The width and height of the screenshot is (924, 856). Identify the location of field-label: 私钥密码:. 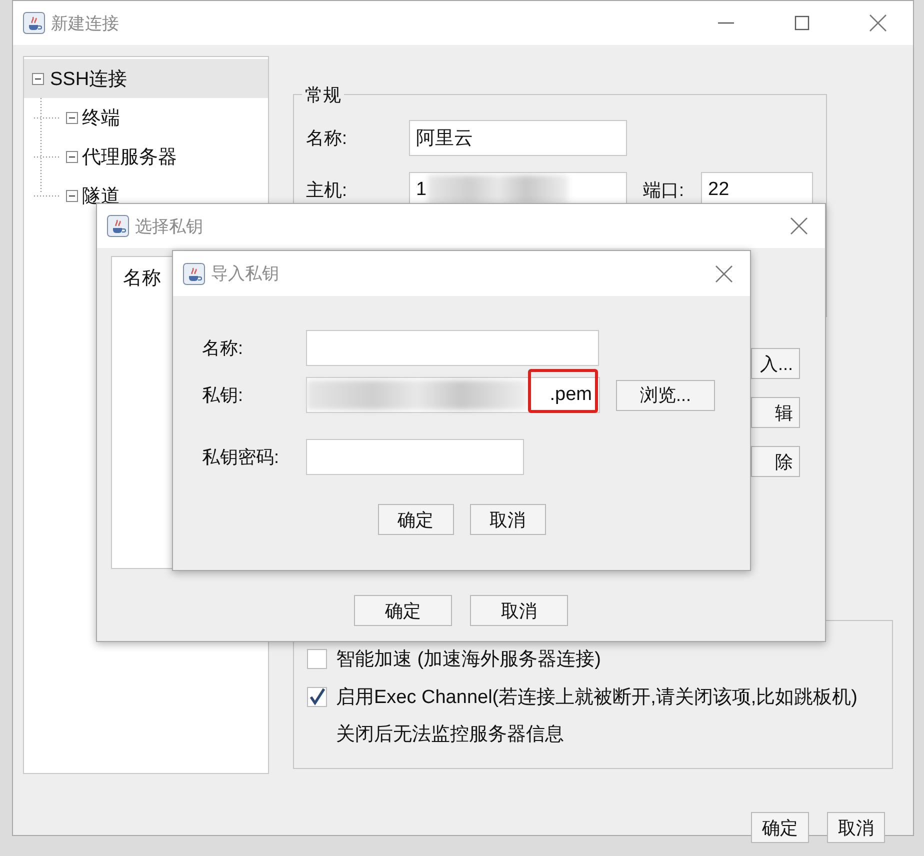
(241, 457).